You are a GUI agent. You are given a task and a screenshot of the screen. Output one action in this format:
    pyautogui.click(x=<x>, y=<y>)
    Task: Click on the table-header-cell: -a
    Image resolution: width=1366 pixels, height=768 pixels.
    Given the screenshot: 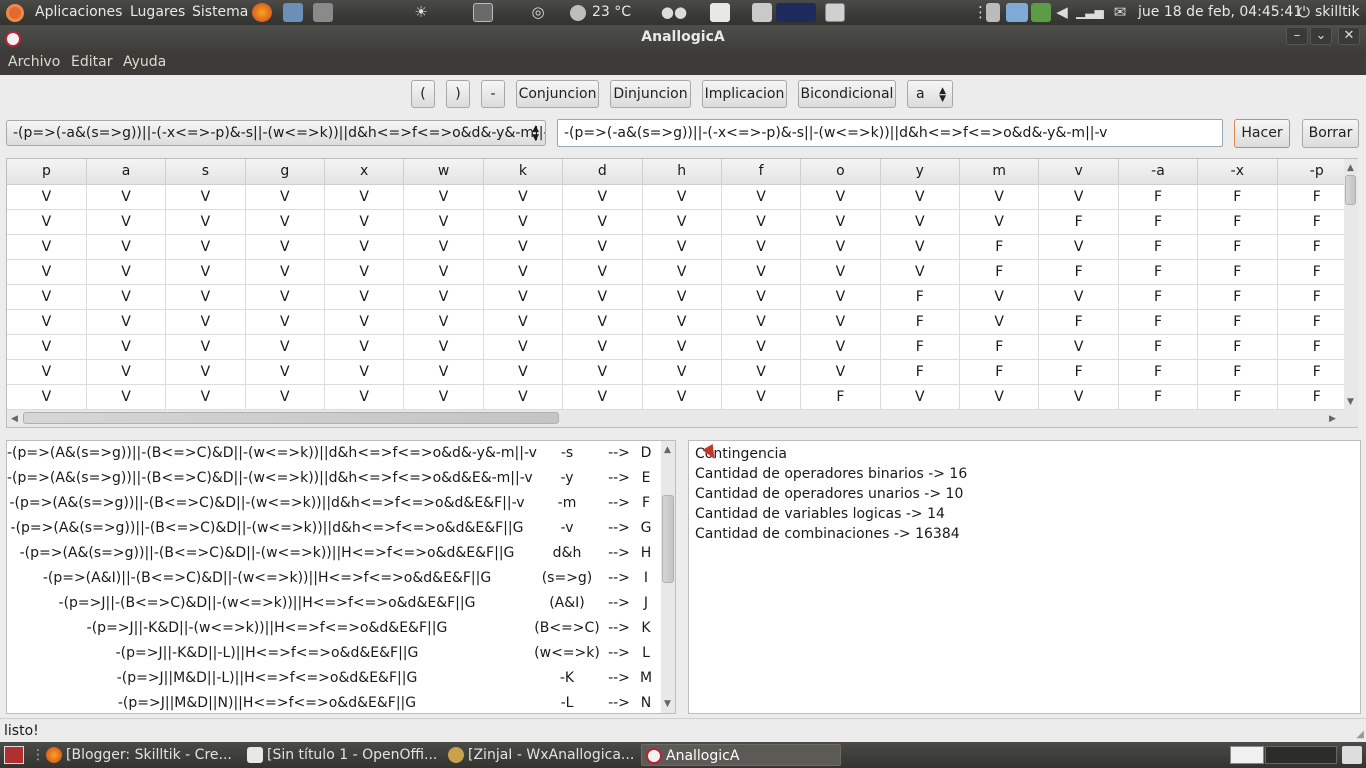 What is the action you would take?
    pyautogui.click(x=1158, y=172)
    